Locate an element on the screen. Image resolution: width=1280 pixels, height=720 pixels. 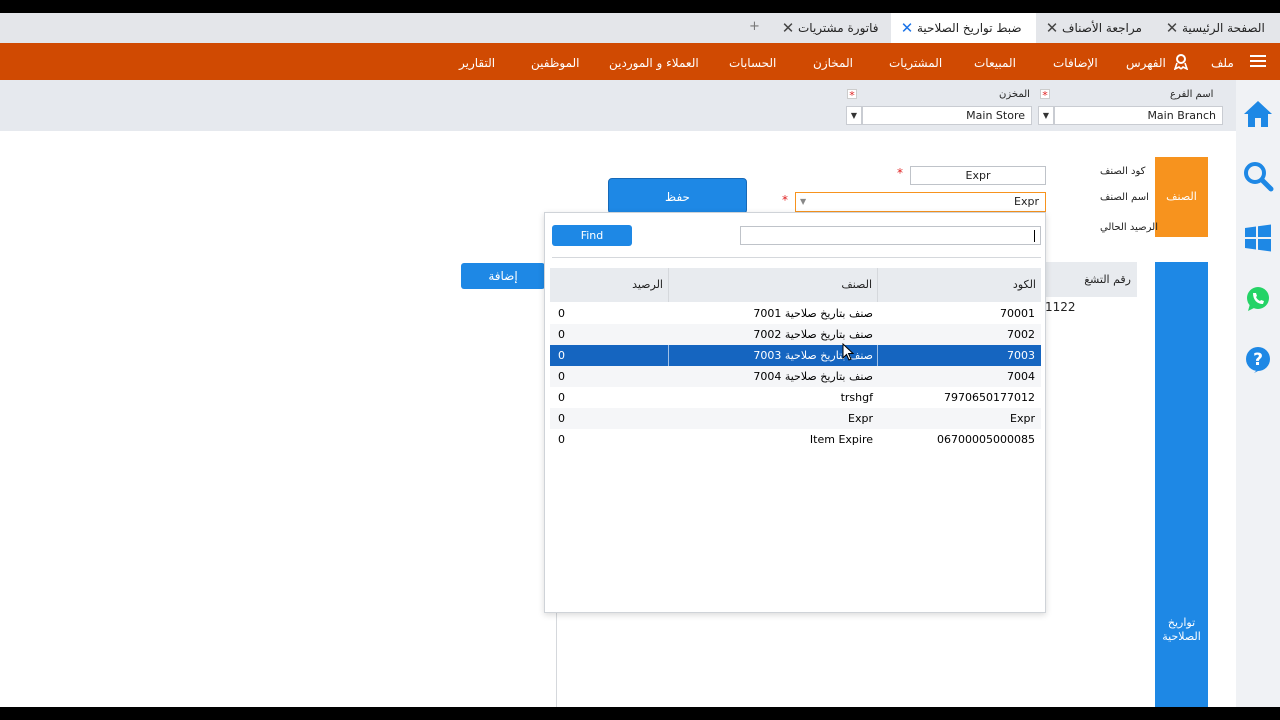
home-icon is located at coordinates (1258, 114).